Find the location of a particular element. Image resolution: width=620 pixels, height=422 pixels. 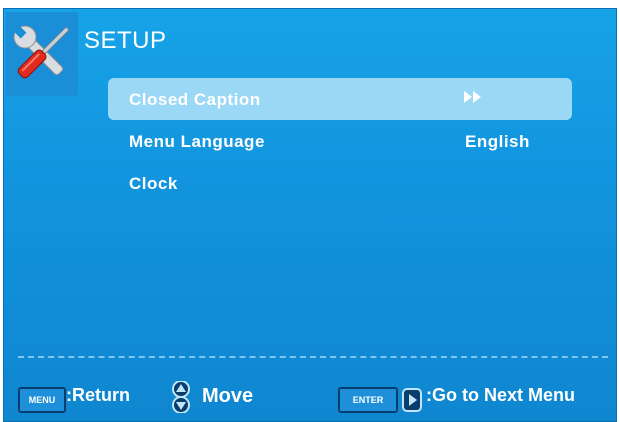

menu-item-label: Menu Language is located at coordinates (197, 141).